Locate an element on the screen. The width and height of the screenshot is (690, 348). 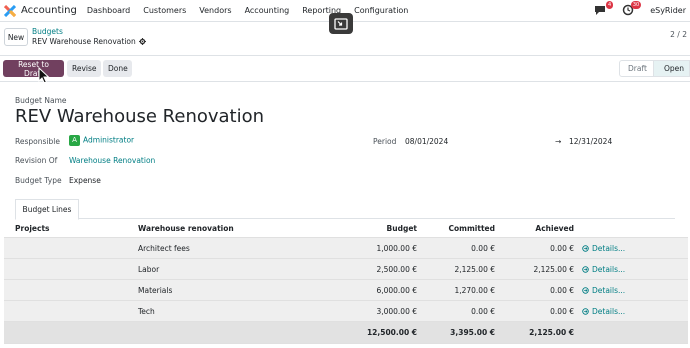
reset-to-draft-button: Reset to Draft is located at coordinates (33, 69).